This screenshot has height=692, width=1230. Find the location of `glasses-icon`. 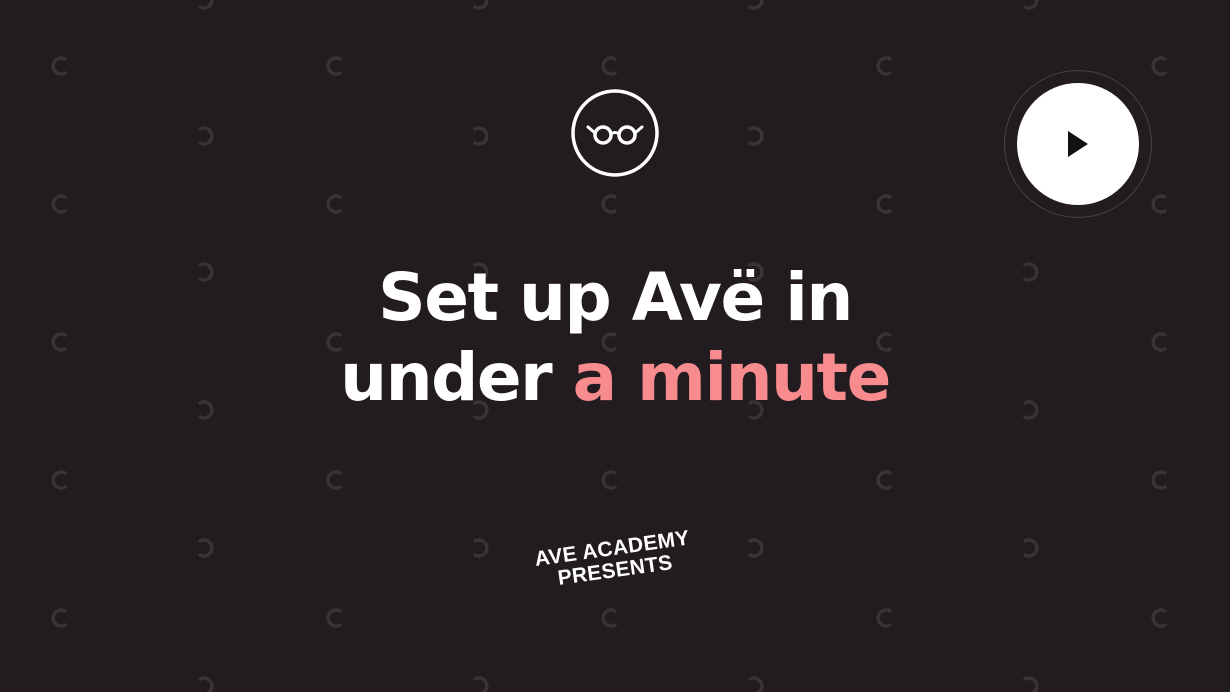

glasses-icon is located at coordinates (615, 133).